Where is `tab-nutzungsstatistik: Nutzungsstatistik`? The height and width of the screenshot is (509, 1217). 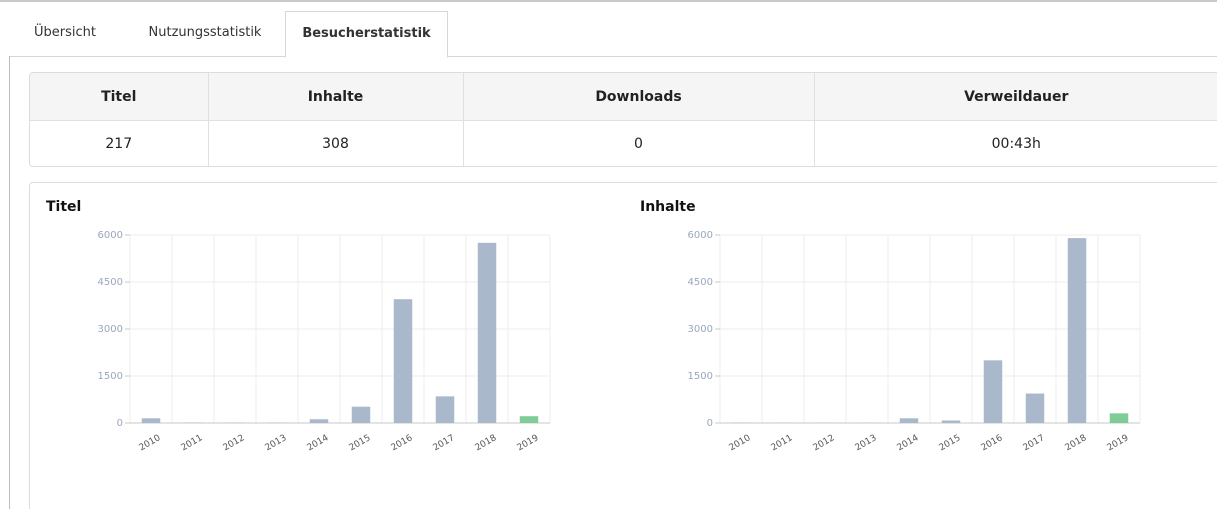
tab-nutzungsstatistik: Nutzungsstatistik is located at coordinates (205, 33).